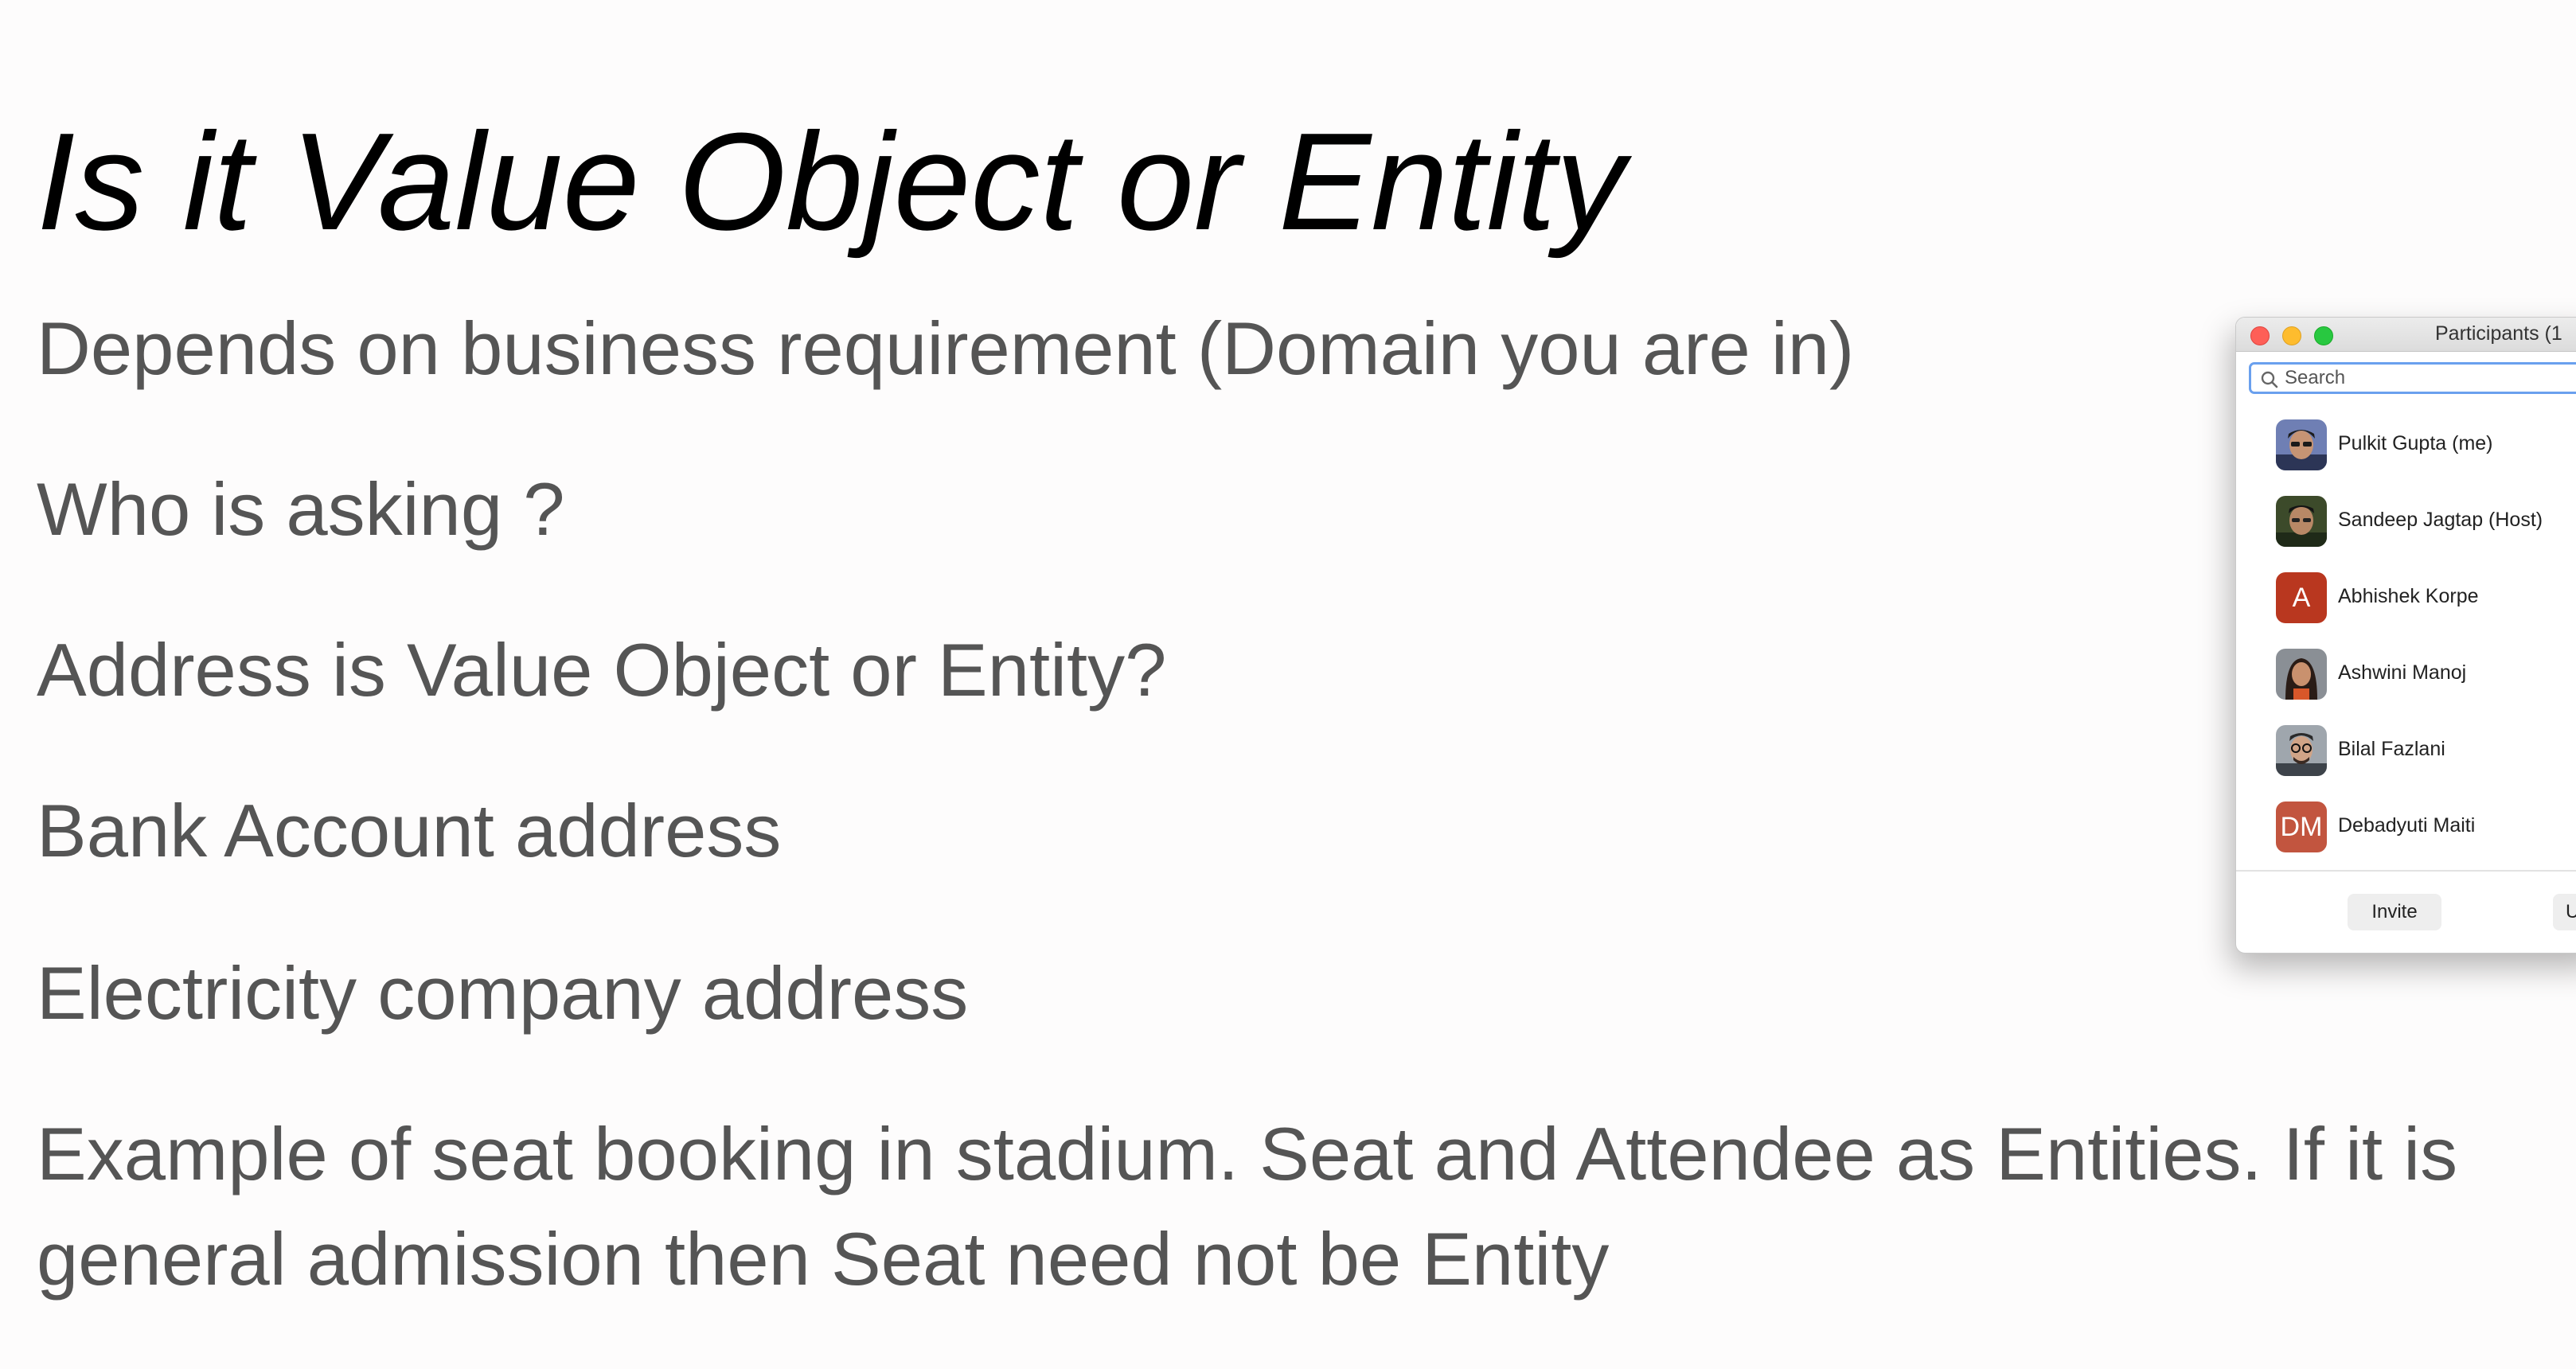  I want to click on window-minimize-button, so click(2291, 335).